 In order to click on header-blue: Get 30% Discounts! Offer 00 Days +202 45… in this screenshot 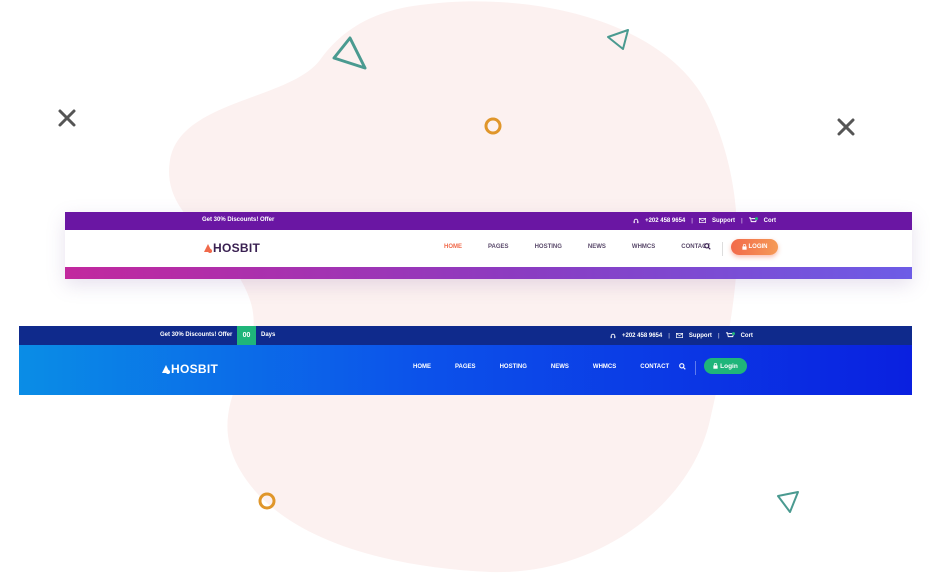, I will do `click(465, 360)`.